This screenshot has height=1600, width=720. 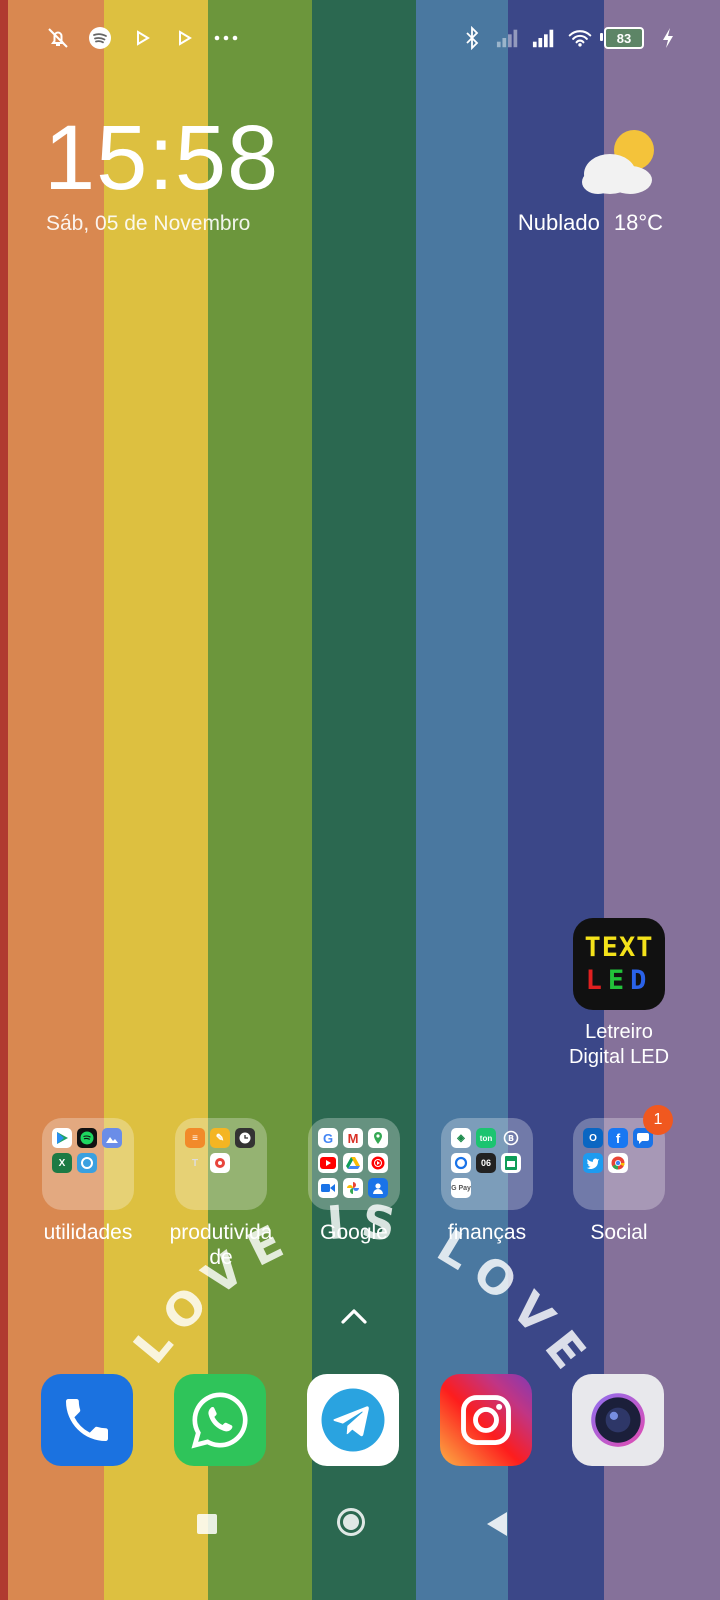 What do you see at coordinates (638, 222) in the screenshot?
I see `weather-temperature: 18°C` at bounding box center [638, 222].